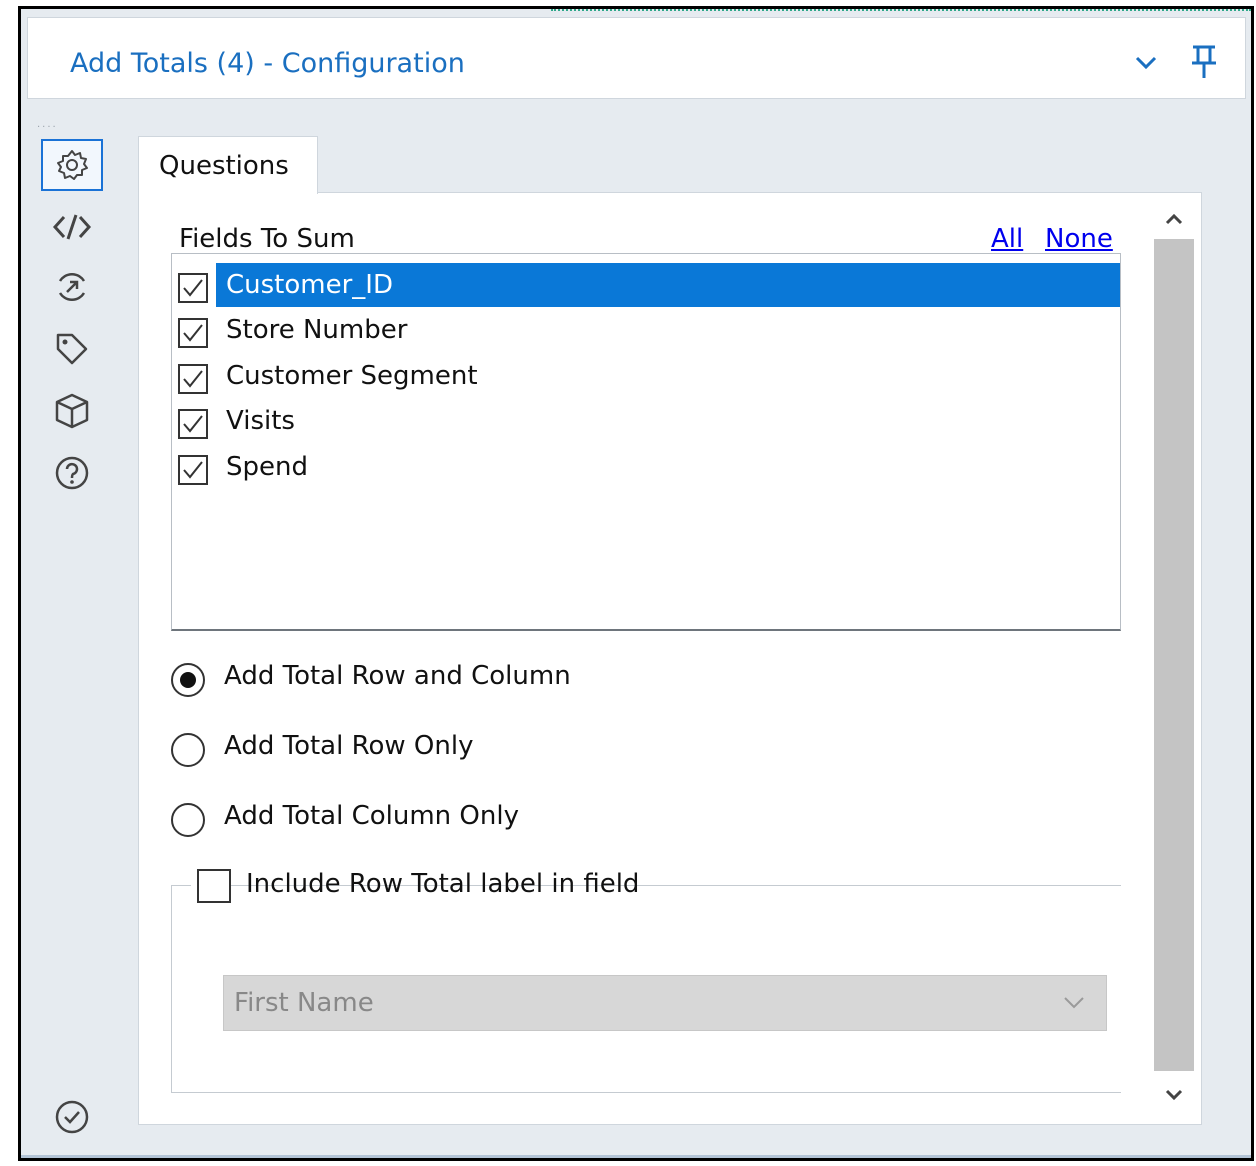 The height and width of the screenshot is (1166, 1256). Describe the element at coordinates (1174, 219) in the screenshot. I see `scroll-up-button` at that location.